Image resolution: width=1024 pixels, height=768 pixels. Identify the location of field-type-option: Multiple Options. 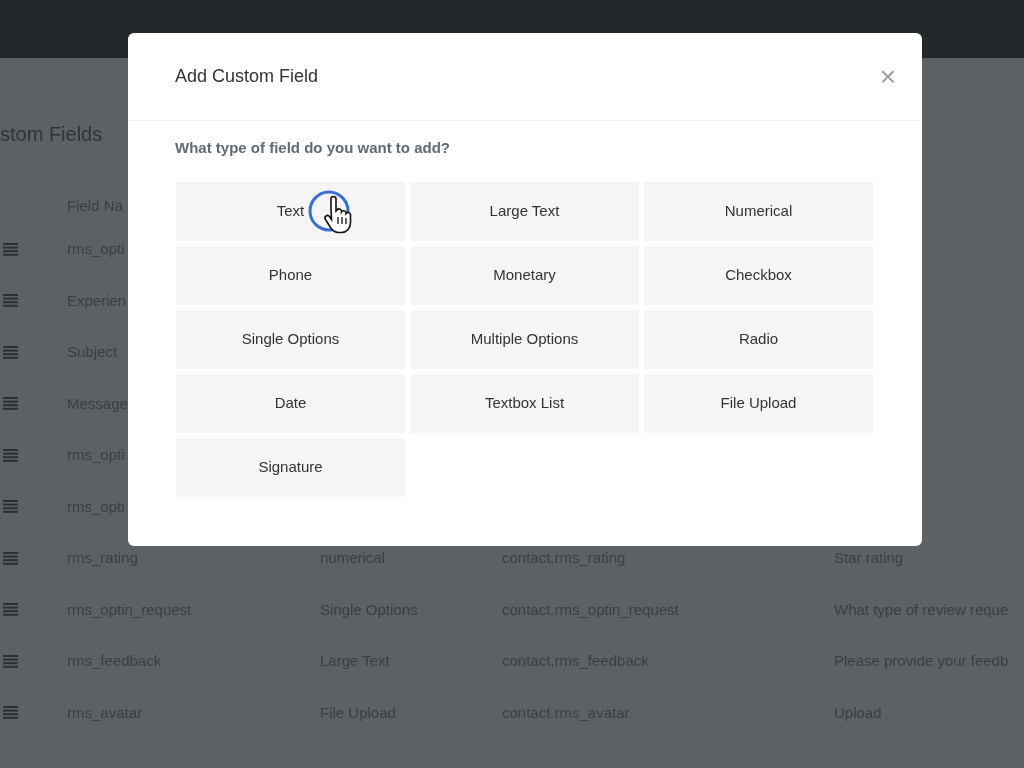
(524, 339).